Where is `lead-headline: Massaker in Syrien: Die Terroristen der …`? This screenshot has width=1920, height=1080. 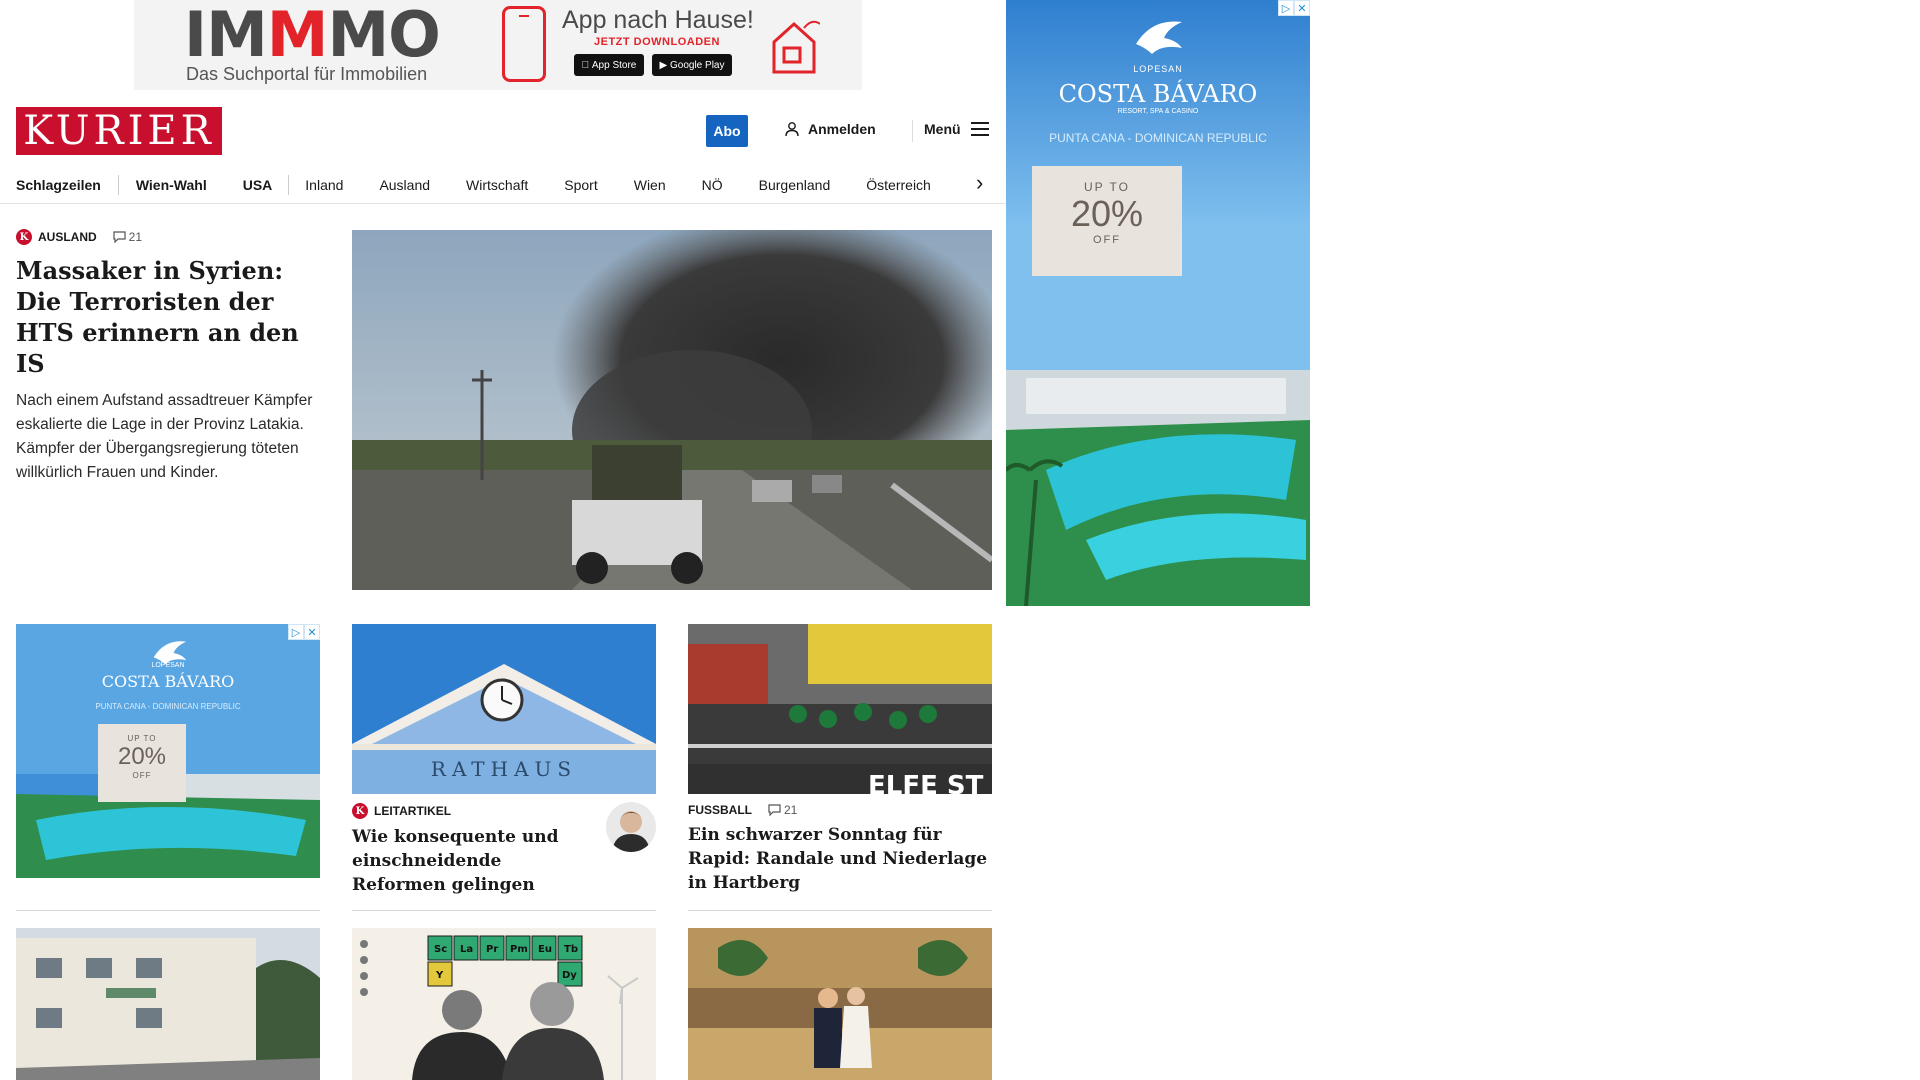
lead-headline: Massaker in Syrien: Die Terroristen der … is located at coordinates (169, 317).